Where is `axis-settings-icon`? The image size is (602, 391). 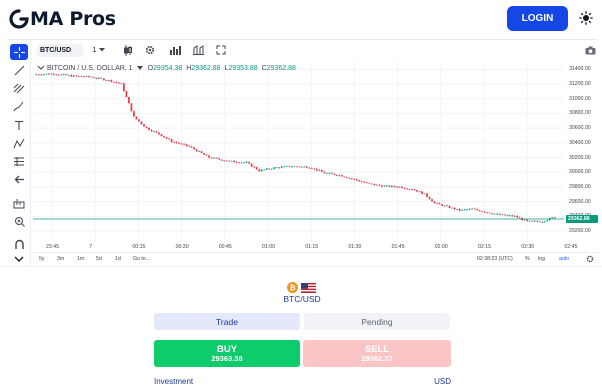
axis-settings-icon is located at coordinates (590, 259).